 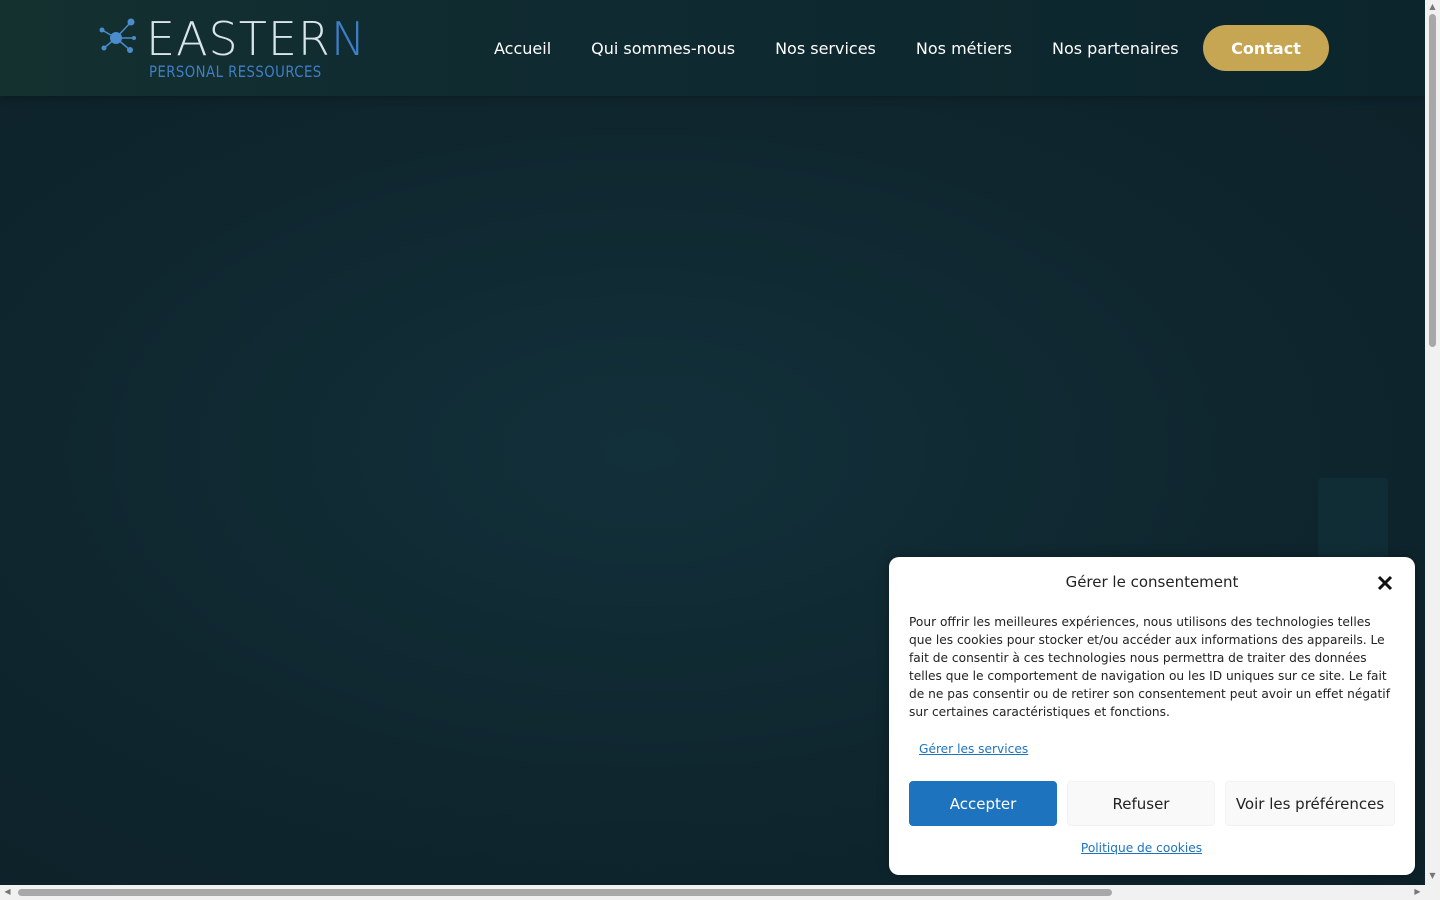 What do you see at coordinates (1432, 180) in the screenshot?
I see `vertical-scroll-thumb` at bounding box center [1432, 180].